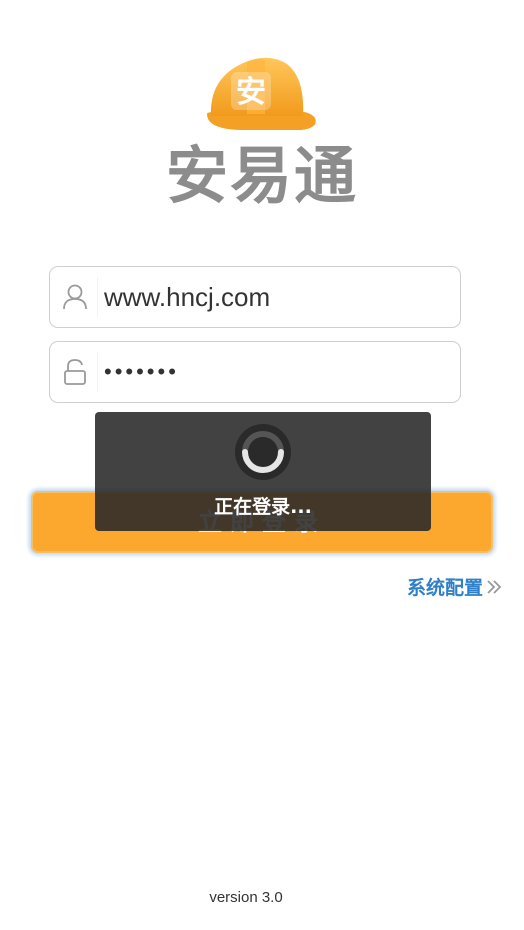  I want to click on username-field, so click(255, 297).